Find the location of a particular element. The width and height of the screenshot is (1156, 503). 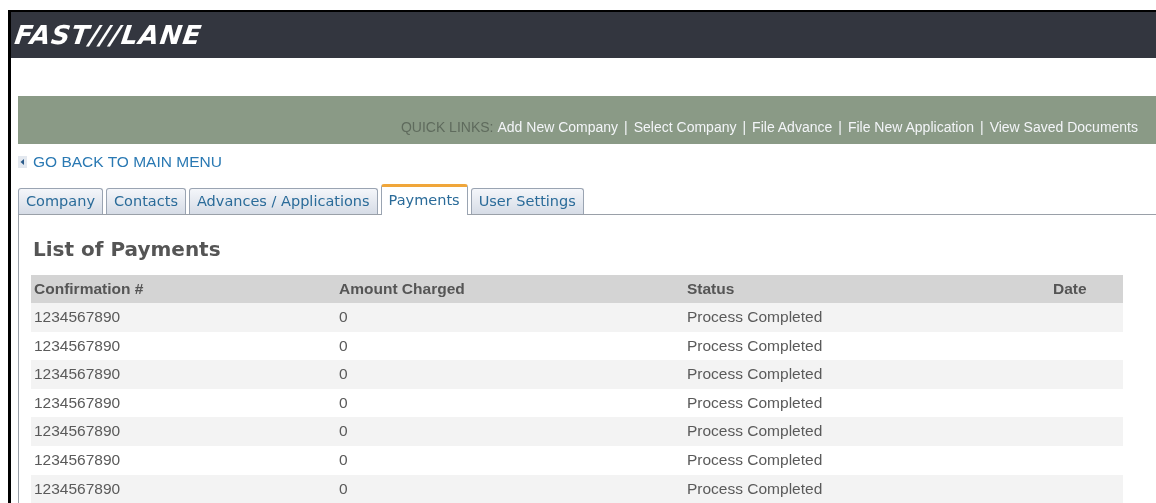

quick-link: View Saved Documents is located at coordinates (1063, 127).